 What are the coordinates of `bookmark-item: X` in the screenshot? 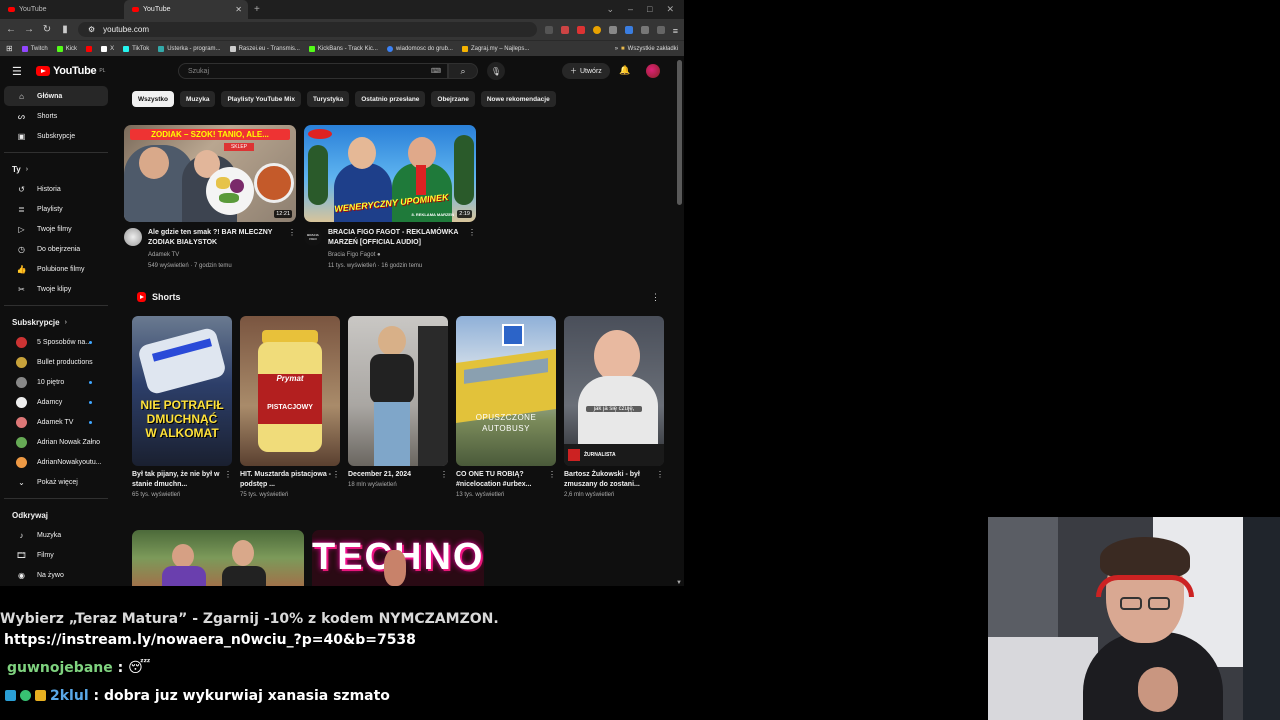 It's located at (107, 48).